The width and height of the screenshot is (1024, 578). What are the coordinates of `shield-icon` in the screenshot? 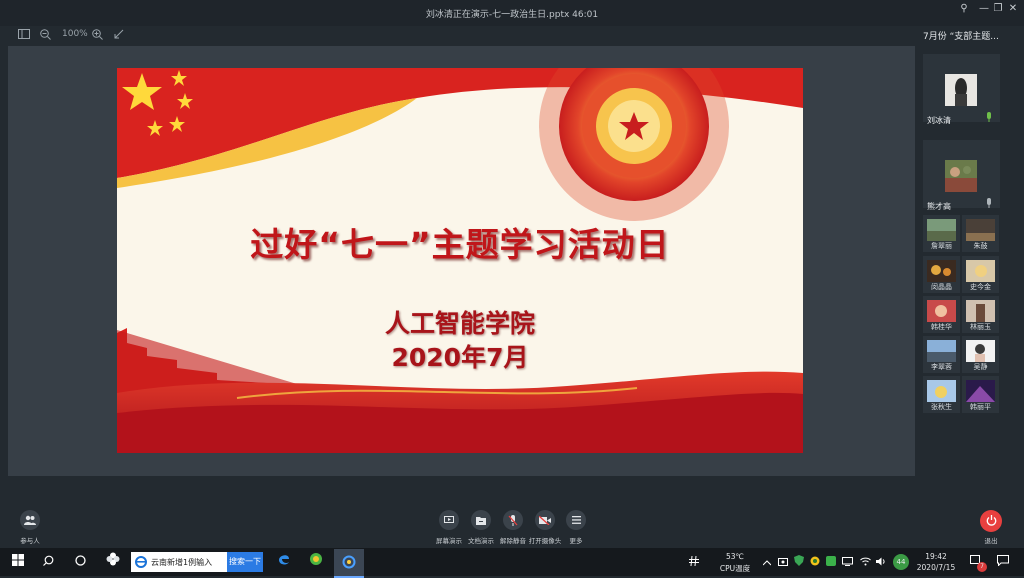 It's located at (799, 562).